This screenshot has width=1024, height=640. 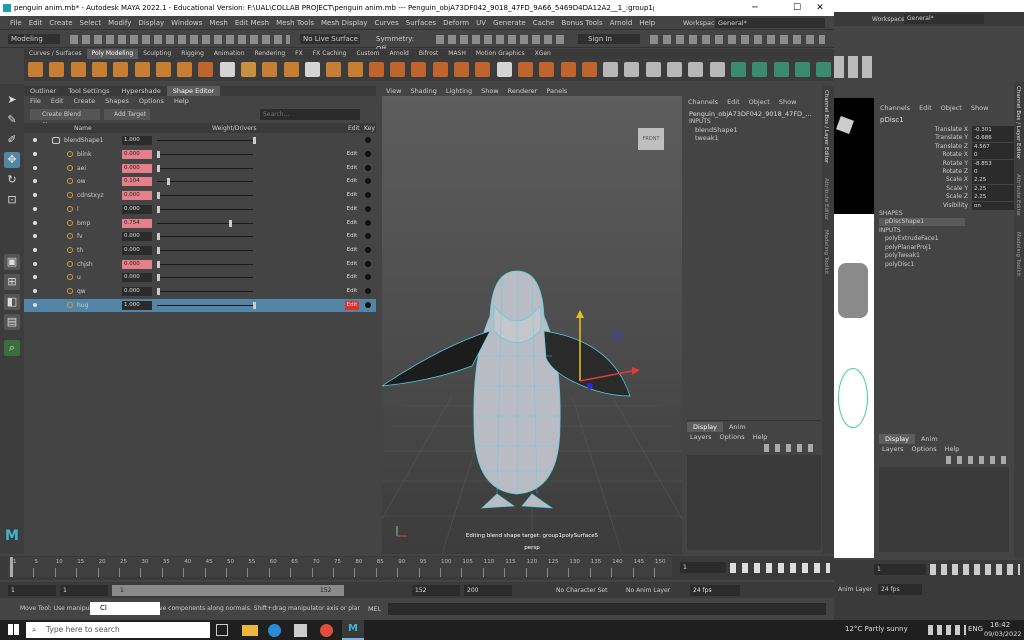 I want to click on shelf-tab-10: Bifrost, so click(x=428, y=54).